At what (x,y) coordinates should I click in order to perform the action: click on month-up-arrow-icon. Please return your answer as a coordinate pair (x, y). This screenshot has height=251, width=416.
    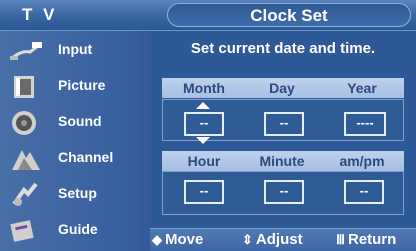
    Looking at the image, I should click on (203, 105).